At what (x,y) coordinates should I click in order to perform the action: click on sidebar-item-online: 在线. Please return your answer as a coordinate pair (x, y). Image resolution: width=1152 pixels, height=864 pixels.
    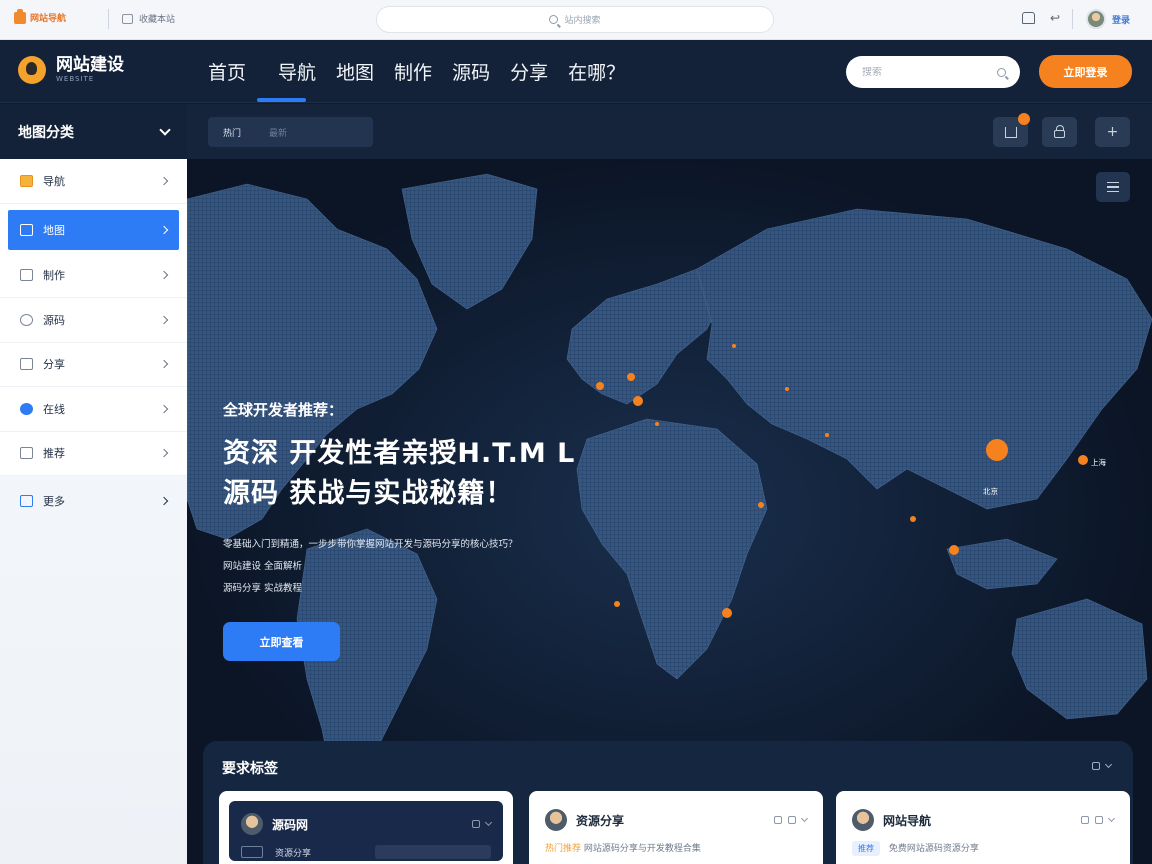
    Looking at the image, I should click on (93, 409).